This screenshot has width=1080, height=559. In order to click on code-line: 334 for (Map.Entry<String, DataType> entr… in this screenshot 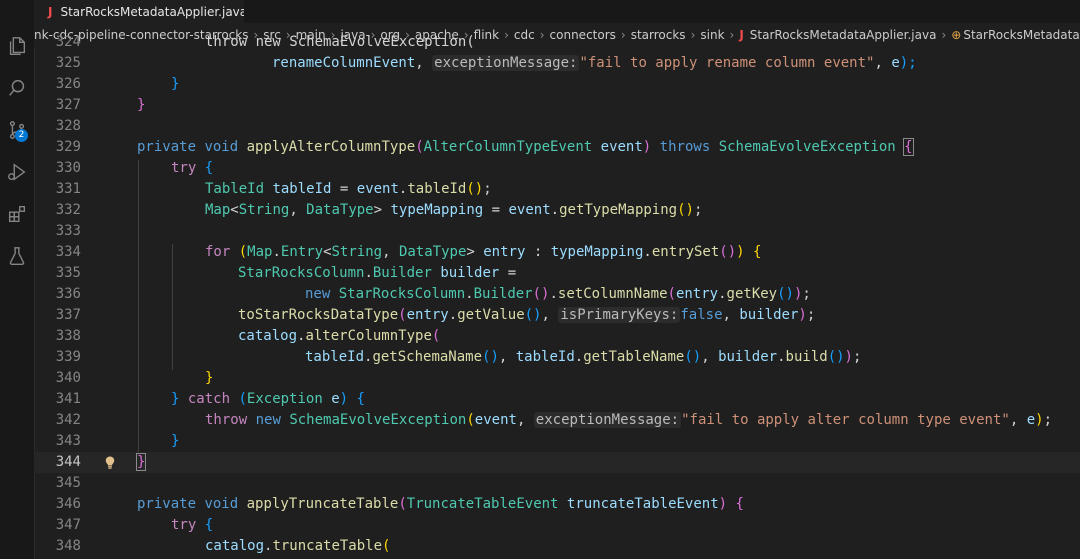, I will do `click(557, 252)`.